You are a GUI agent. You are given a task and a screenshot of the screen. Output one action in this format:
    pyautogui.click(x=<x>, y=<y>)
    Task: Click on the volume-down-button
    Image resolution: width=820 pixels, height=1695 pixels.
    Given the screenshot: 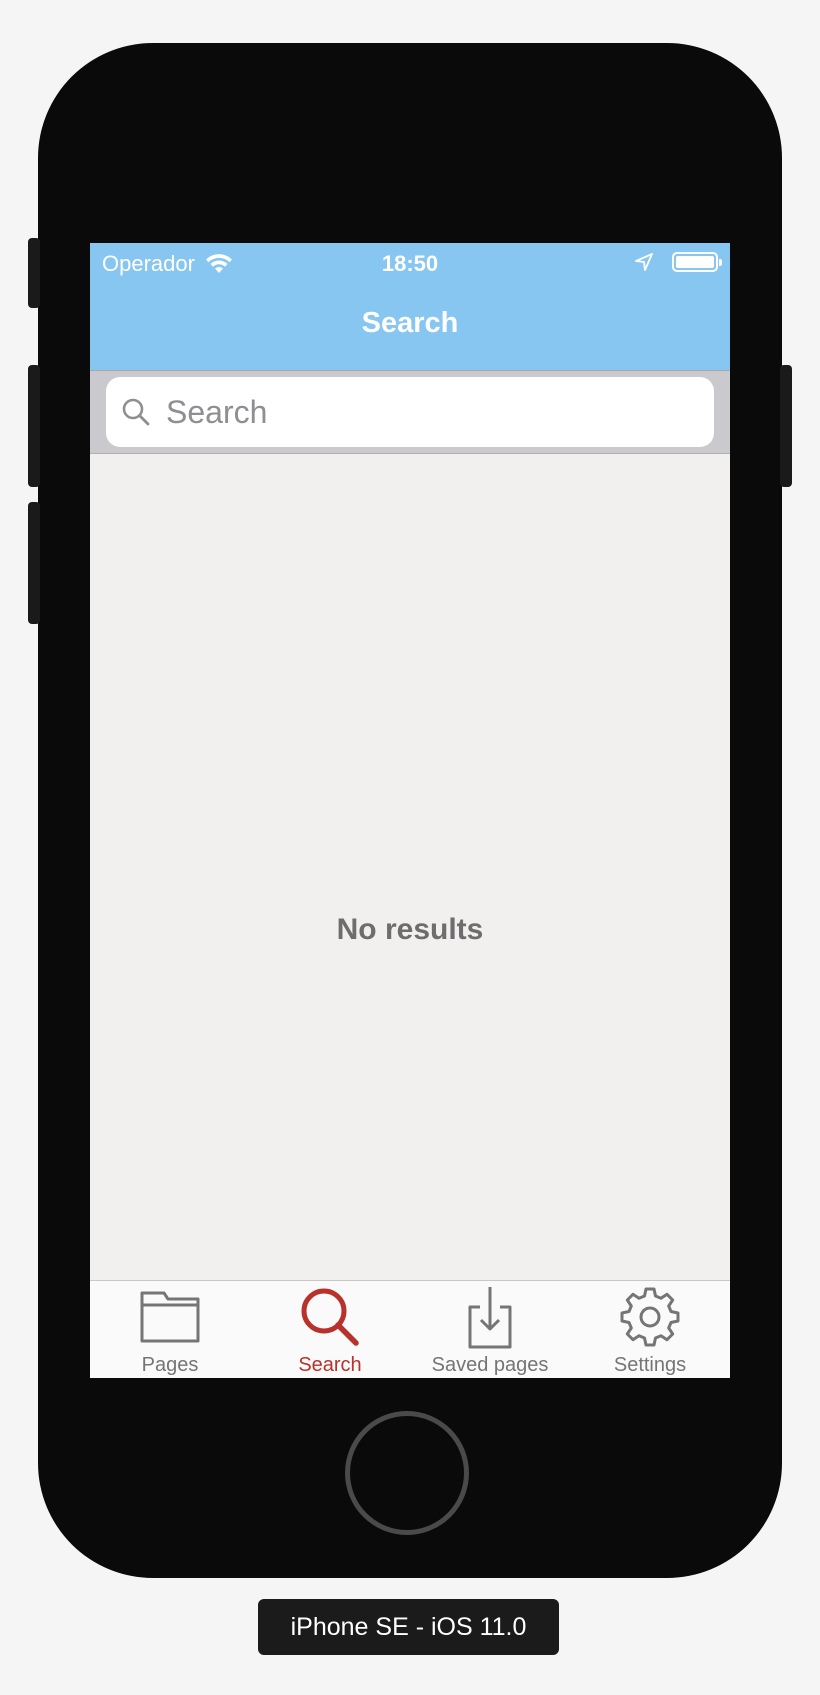 What is the action you would take?
    pyautogui.click(x=34, y=563)
    